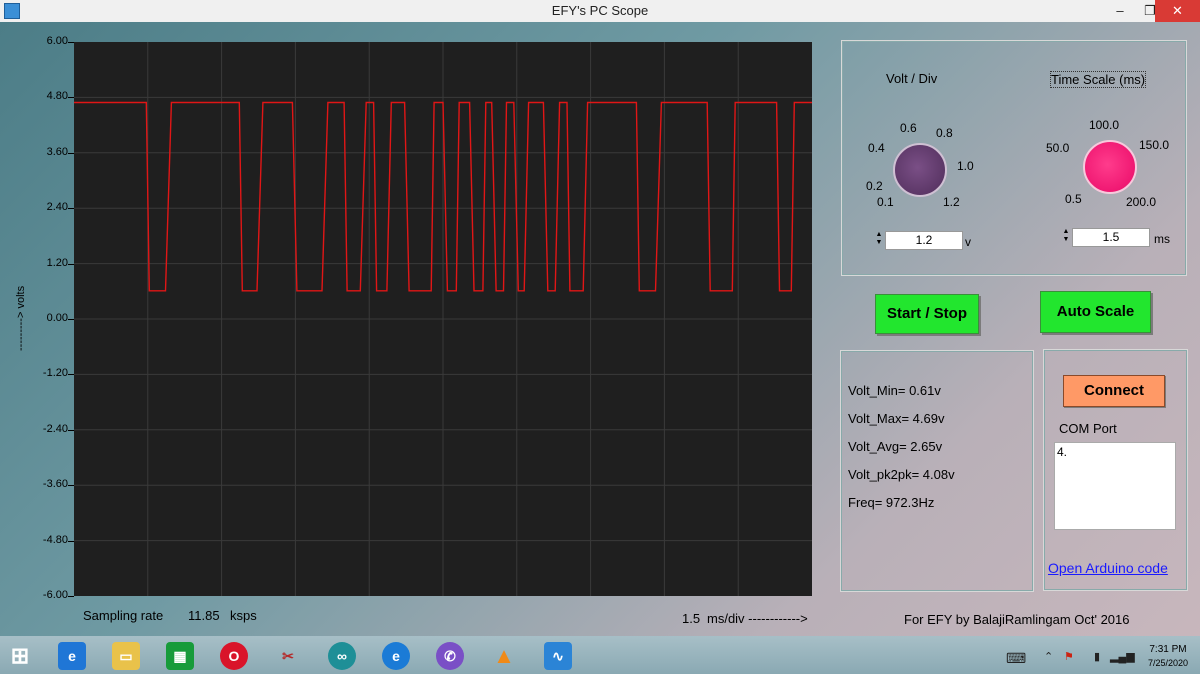 Image resolution: width=1200 pixels, height=674 pixels. I want to click on file-explorer-icon: ▭, so click(126, 656).